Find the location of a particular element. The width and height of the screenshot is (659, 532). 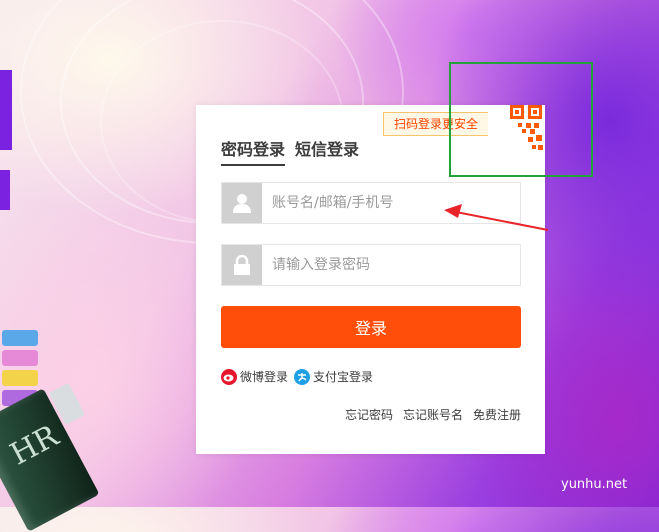

annotation-arrow is located at coordinates (496, 217).